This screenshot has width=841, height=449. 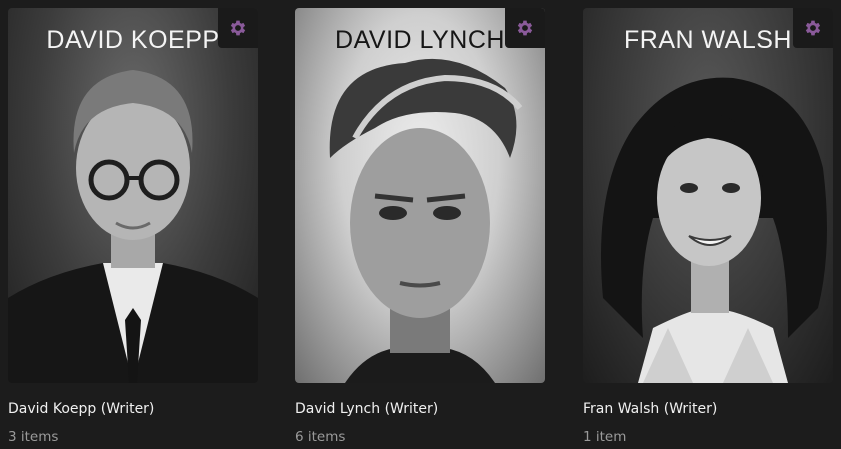 I want to click on item-count: 3 items, so click(x=33, y=437).